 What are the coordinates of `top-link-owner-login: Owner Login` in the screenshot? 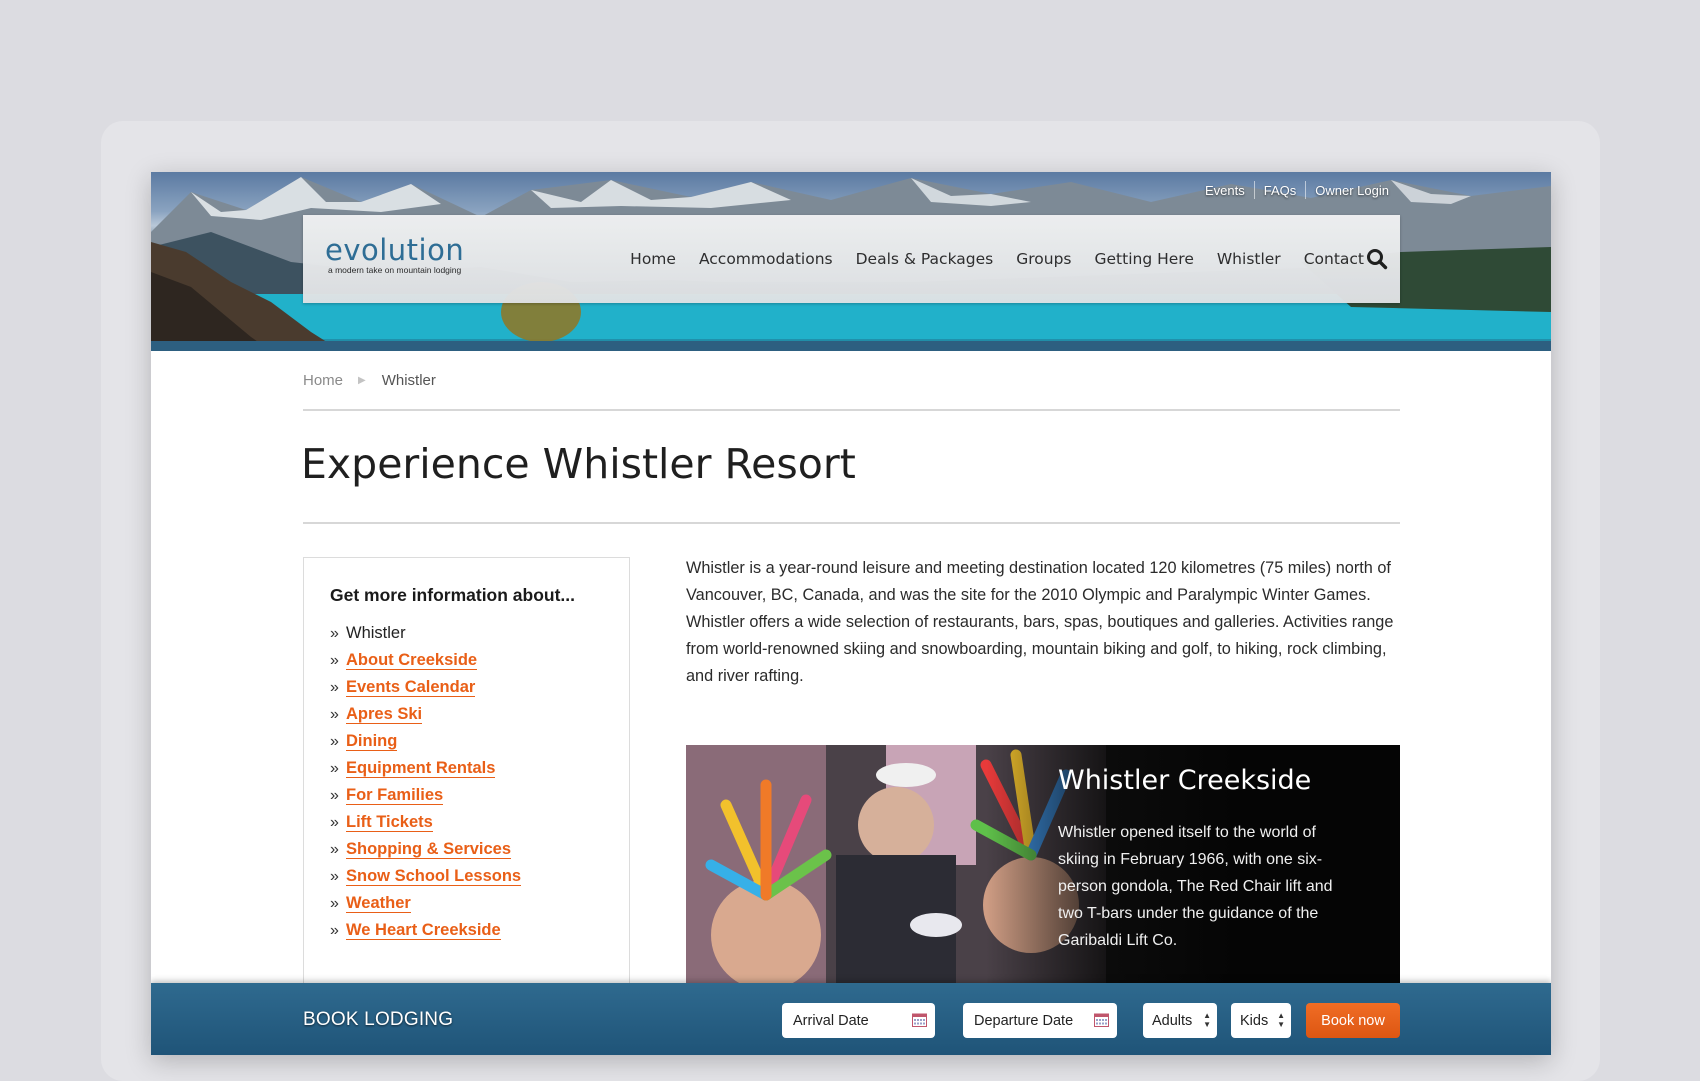 It's located at (1352, 190).